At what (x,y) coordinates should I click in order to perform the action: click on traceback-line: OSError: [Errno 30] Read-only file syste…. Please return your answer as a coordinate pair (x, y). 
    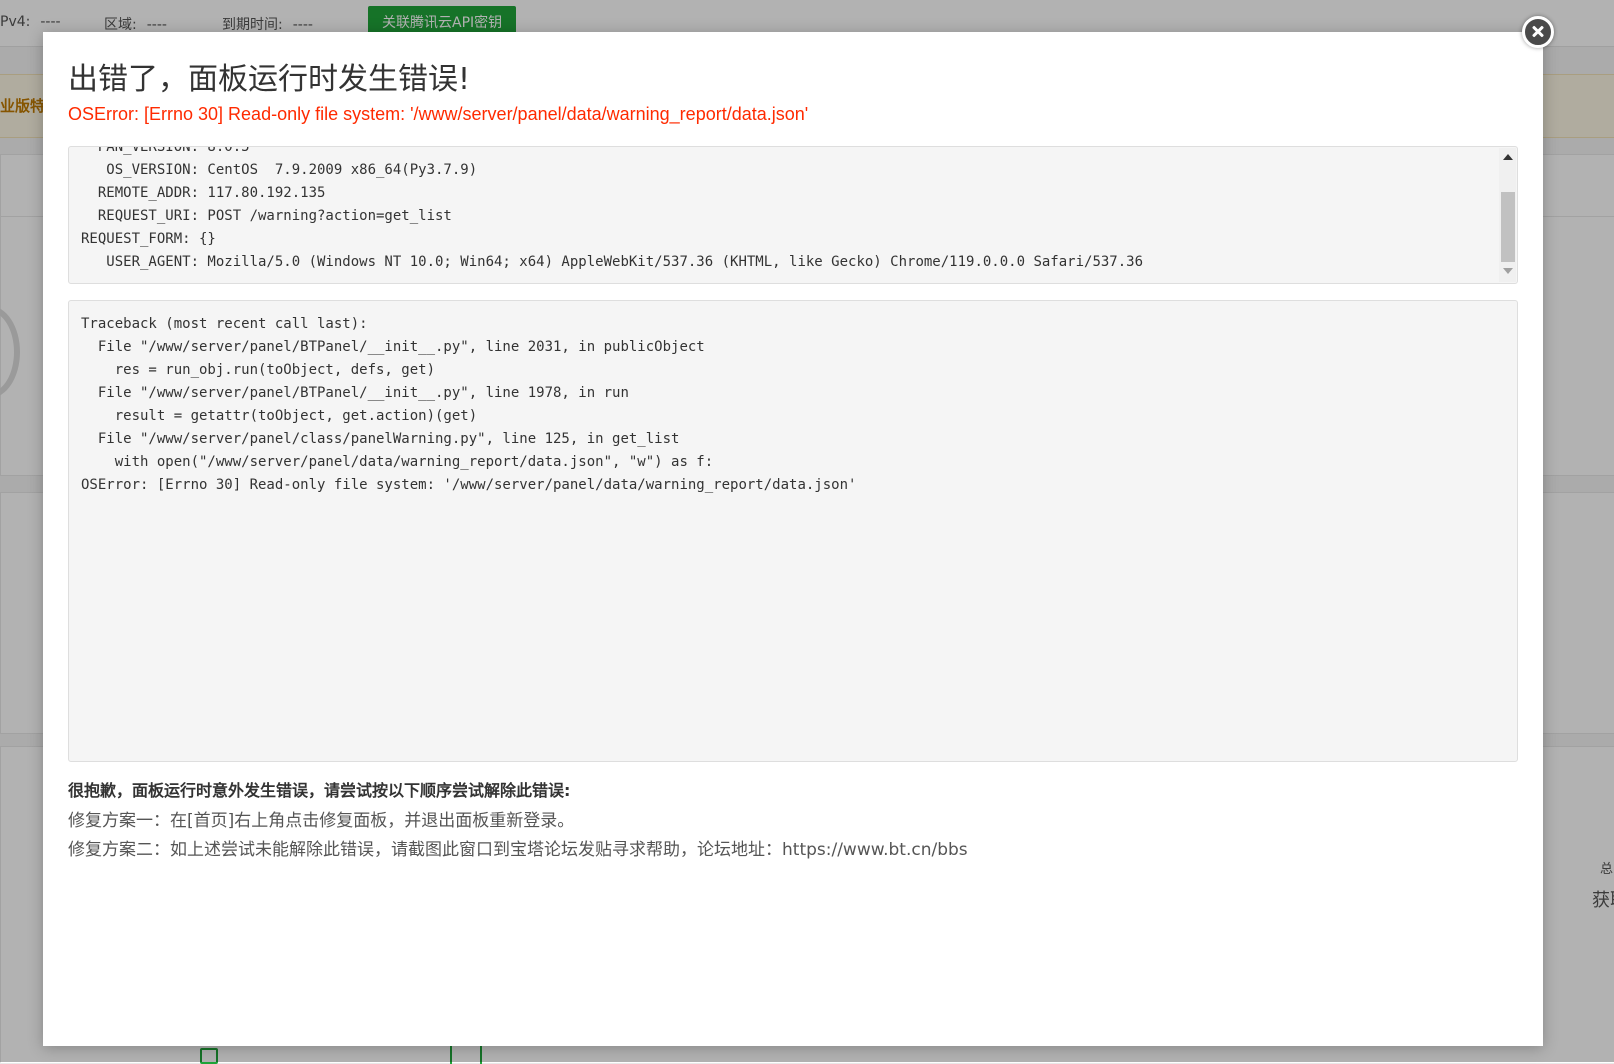
    Looking at the image, I should click on (469, 485).